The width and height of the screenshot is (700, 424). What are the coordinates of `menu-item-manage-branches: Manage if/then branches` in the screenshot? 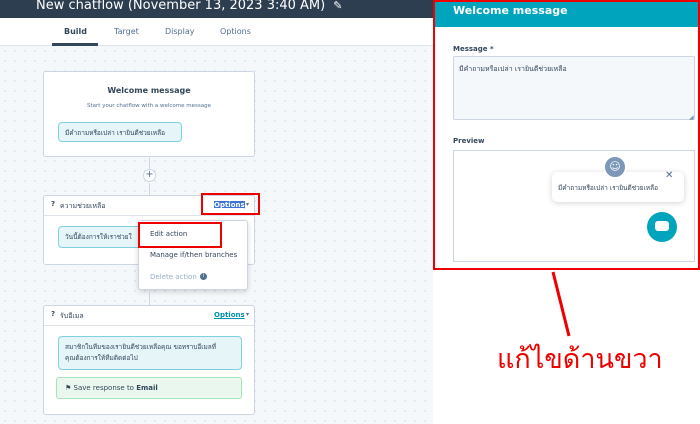 It's located at (193, 255).